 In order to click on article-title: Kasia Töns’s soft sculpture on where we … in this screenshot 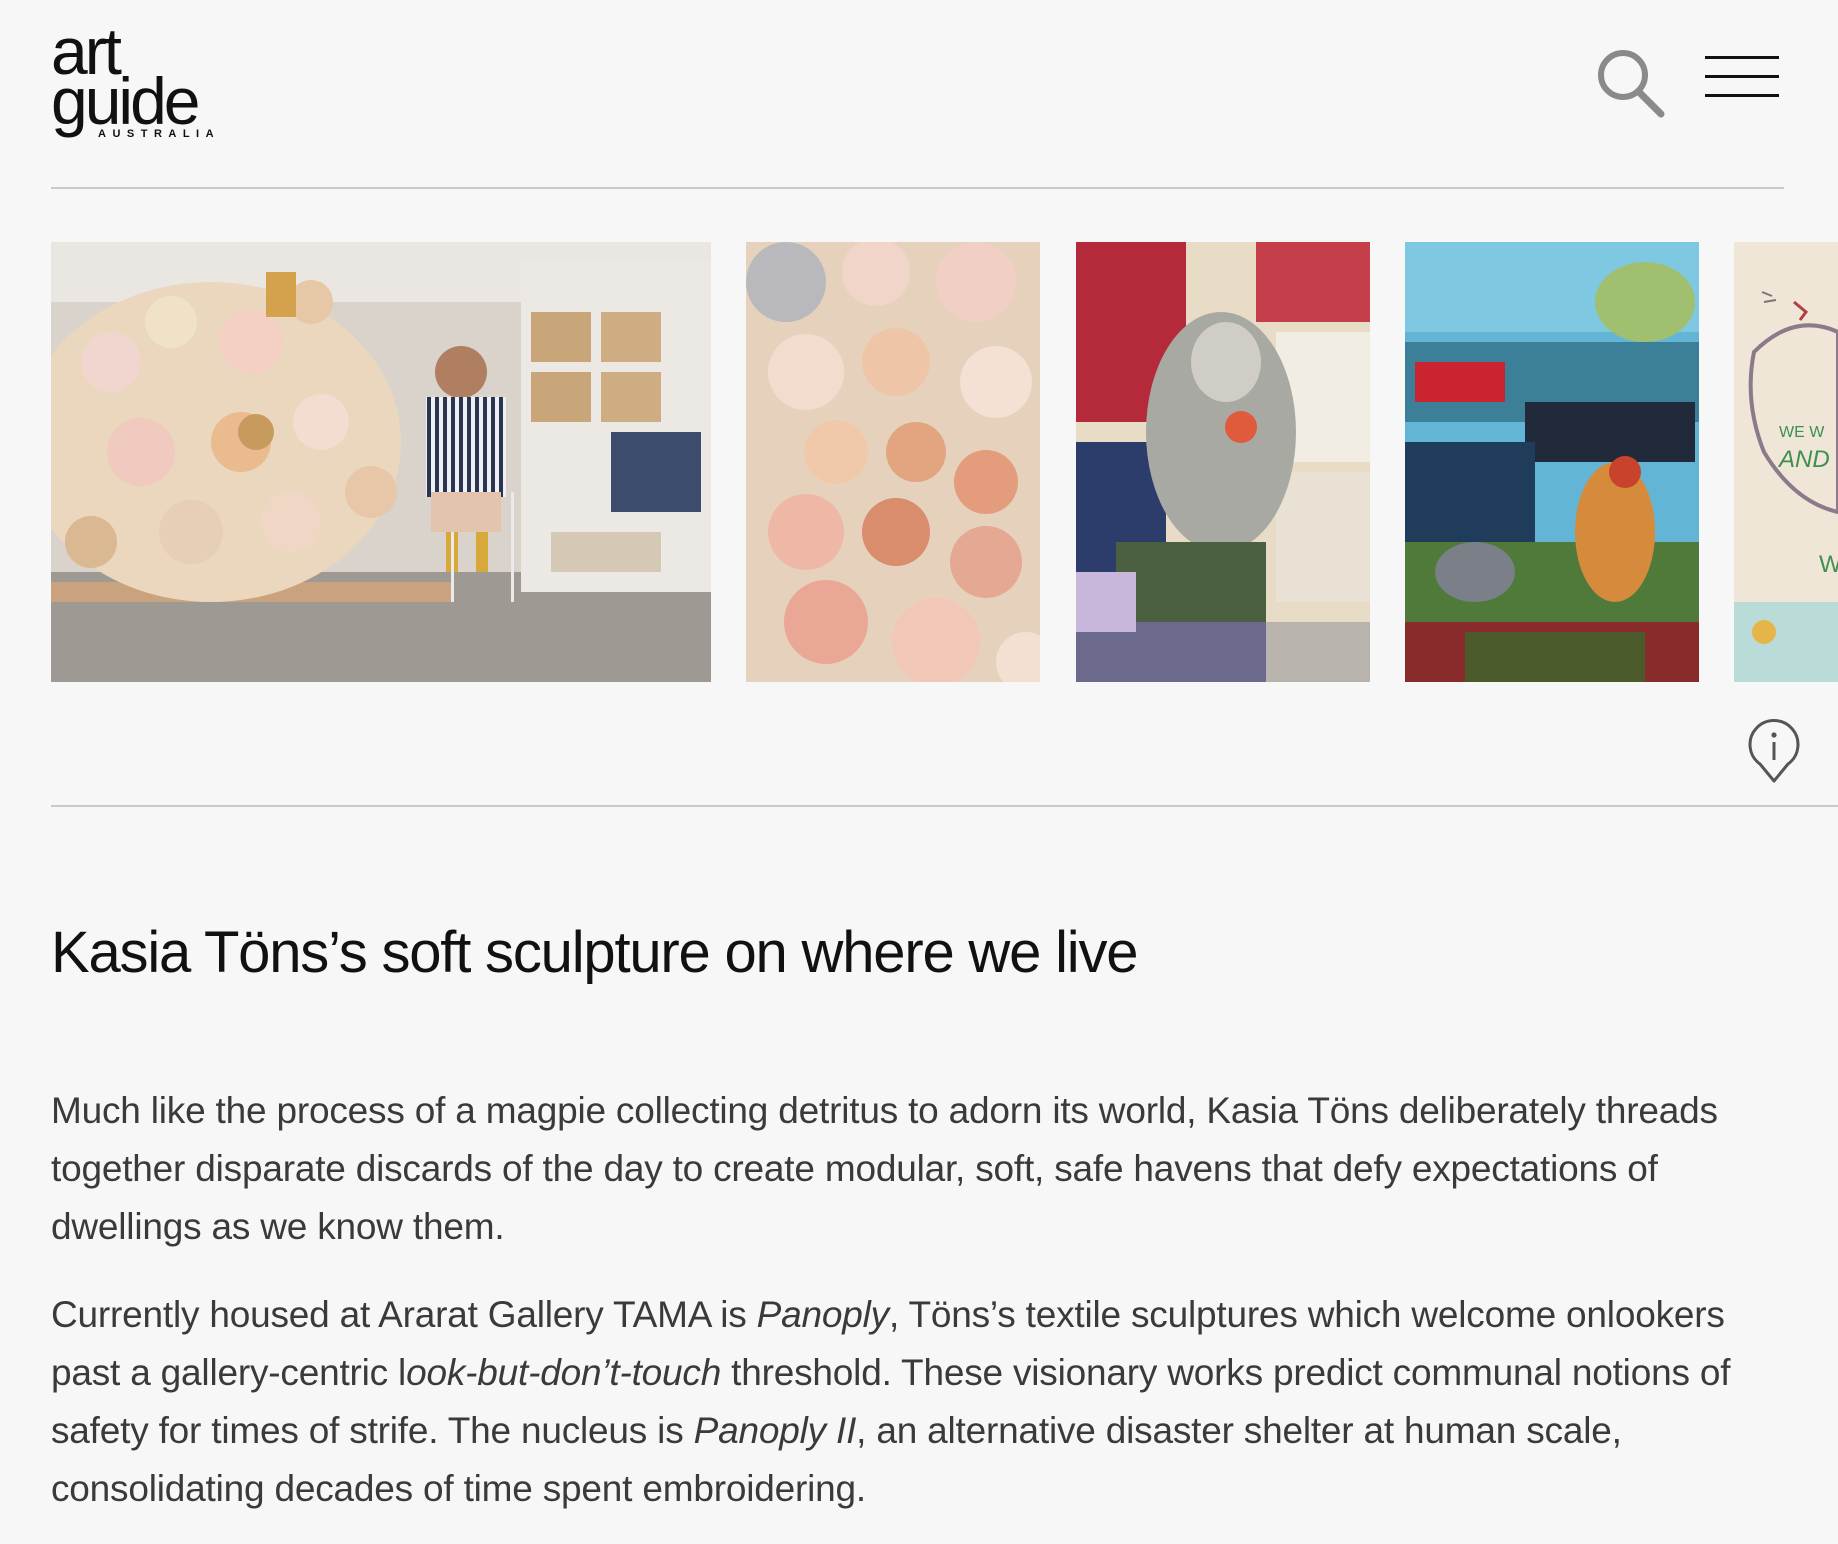, I will do `click(595, 952)`.